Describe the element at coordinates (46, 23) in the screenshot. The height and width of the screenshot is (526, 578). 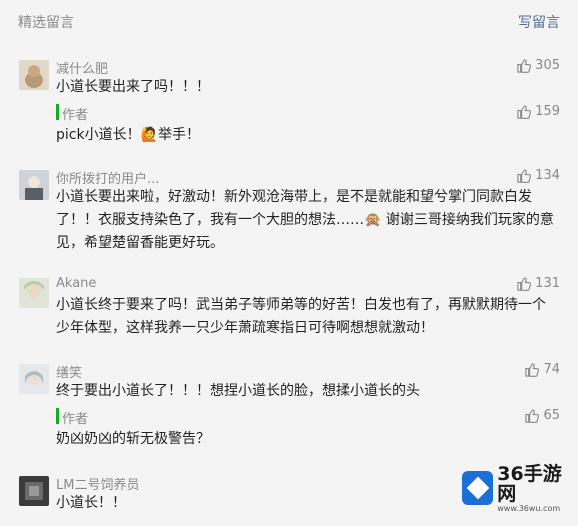
I see `section-title: 精选留言` at that location.